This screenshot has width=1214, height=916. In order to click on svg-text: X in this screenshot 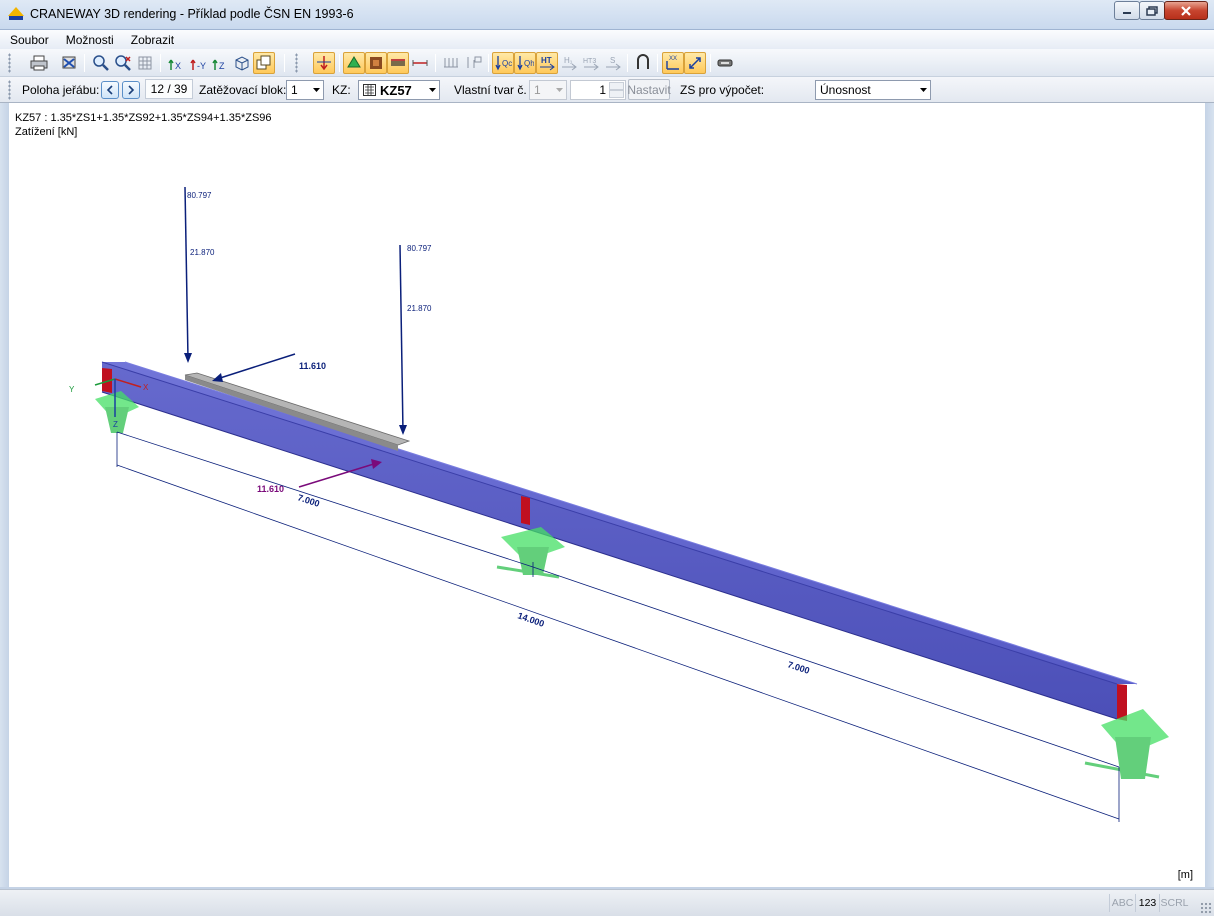, I will do `click(178, 66)`.